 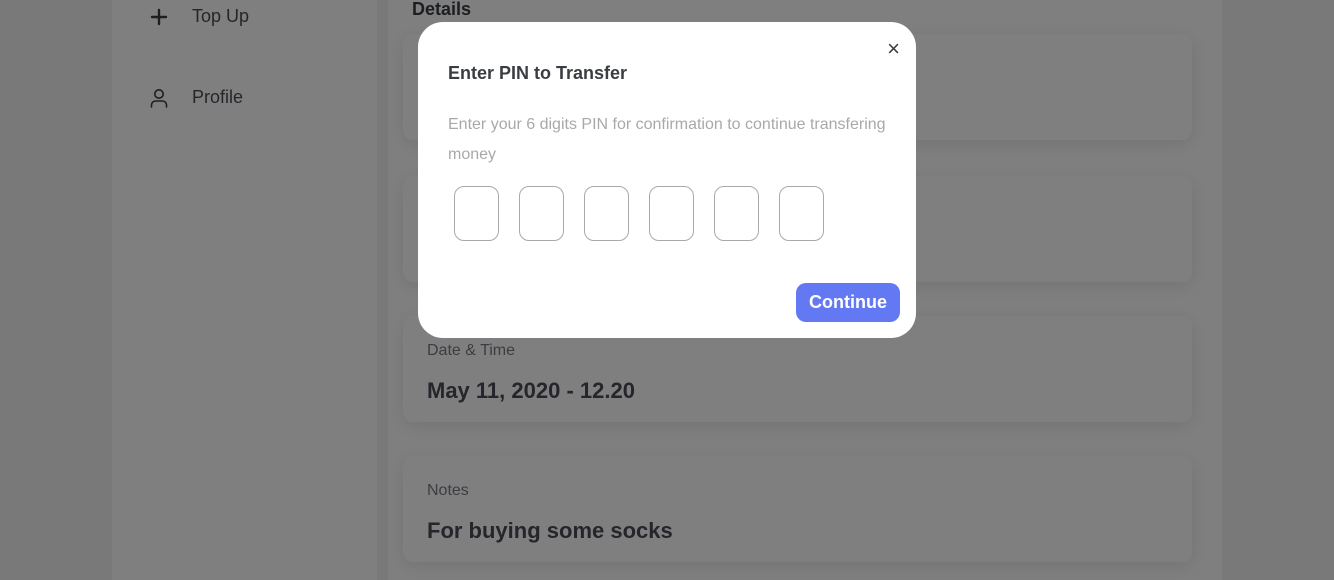 What do you see at coordinates (893, 49) in the screenshot?
I see `close-icon: ×` at bounding box center [893, 49].